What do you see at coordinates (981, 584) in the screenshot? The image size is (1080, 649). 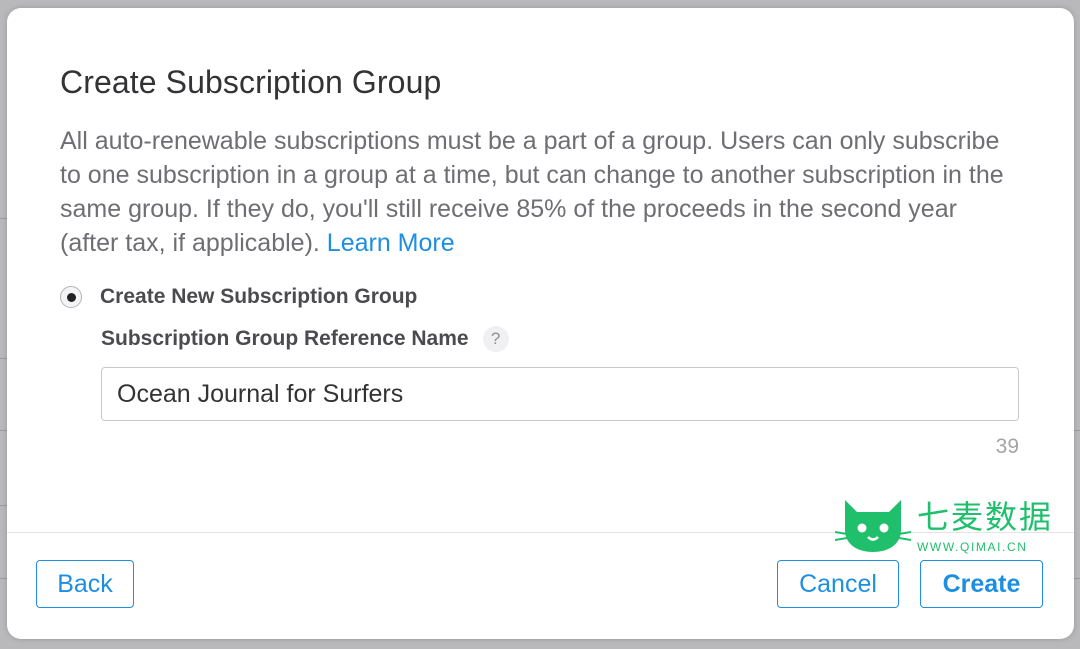 I see `create-button: Create` at bounding box center [981, 584].